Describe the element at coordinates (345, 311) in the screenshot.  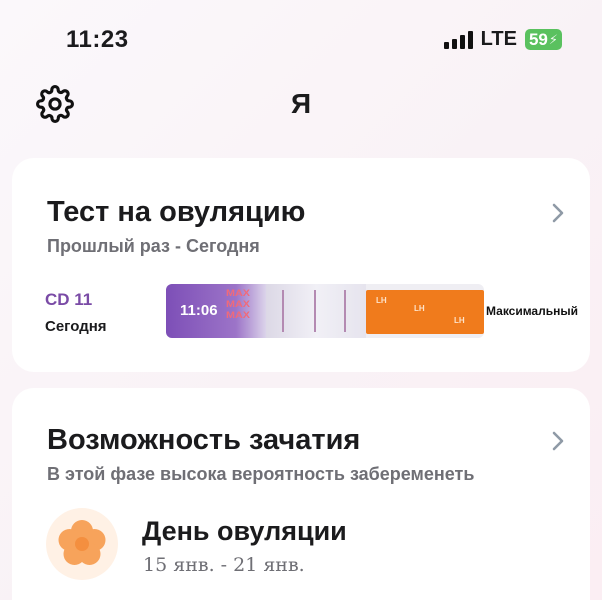
I see `strip-control-line` at that location.